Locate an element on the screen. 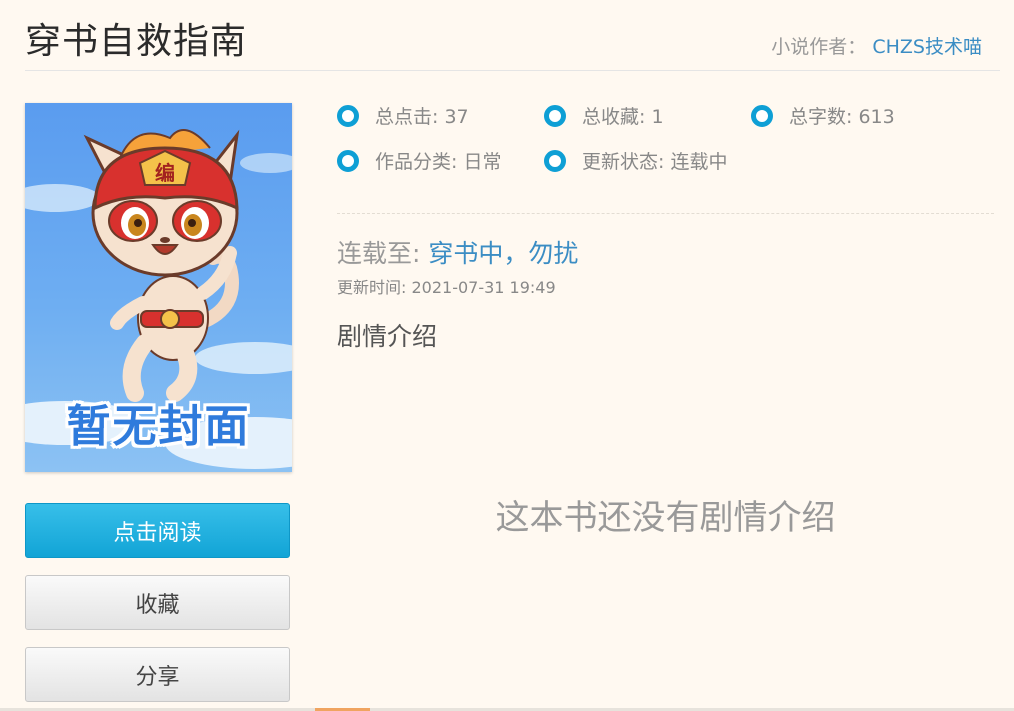 Image resolution: width=1014 pixels, height=711 pixels. stat-update-status: 更新状态: 连载中 is located at coordinates (635, 160).